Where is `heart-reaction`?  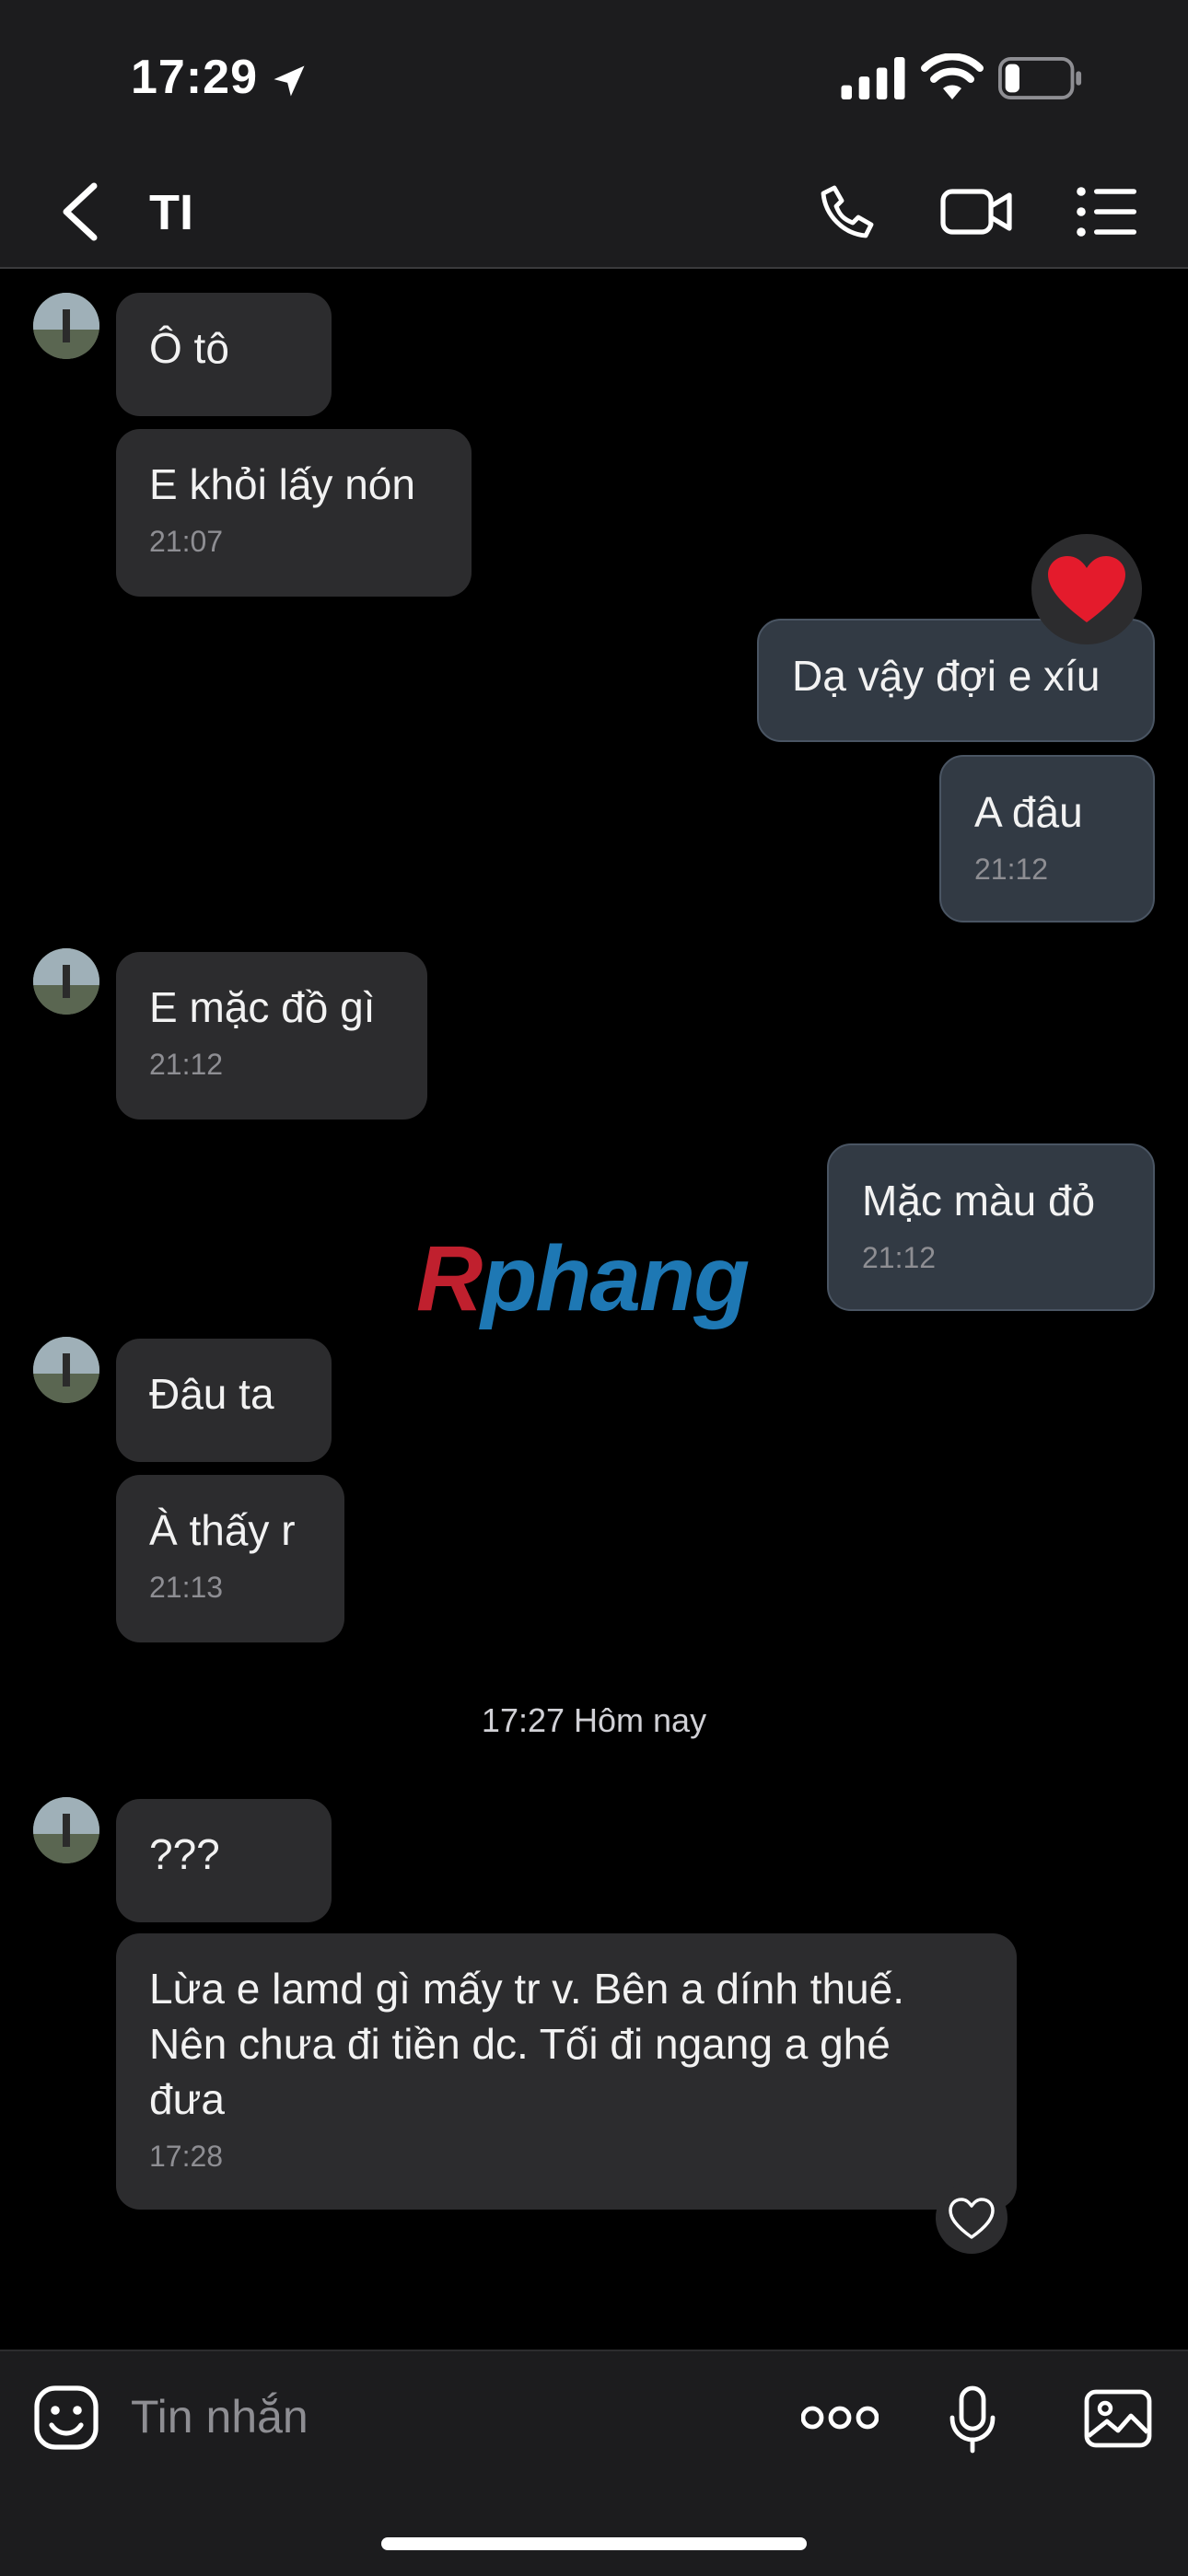
heart-reaction is located at coordinates (1086, 589).